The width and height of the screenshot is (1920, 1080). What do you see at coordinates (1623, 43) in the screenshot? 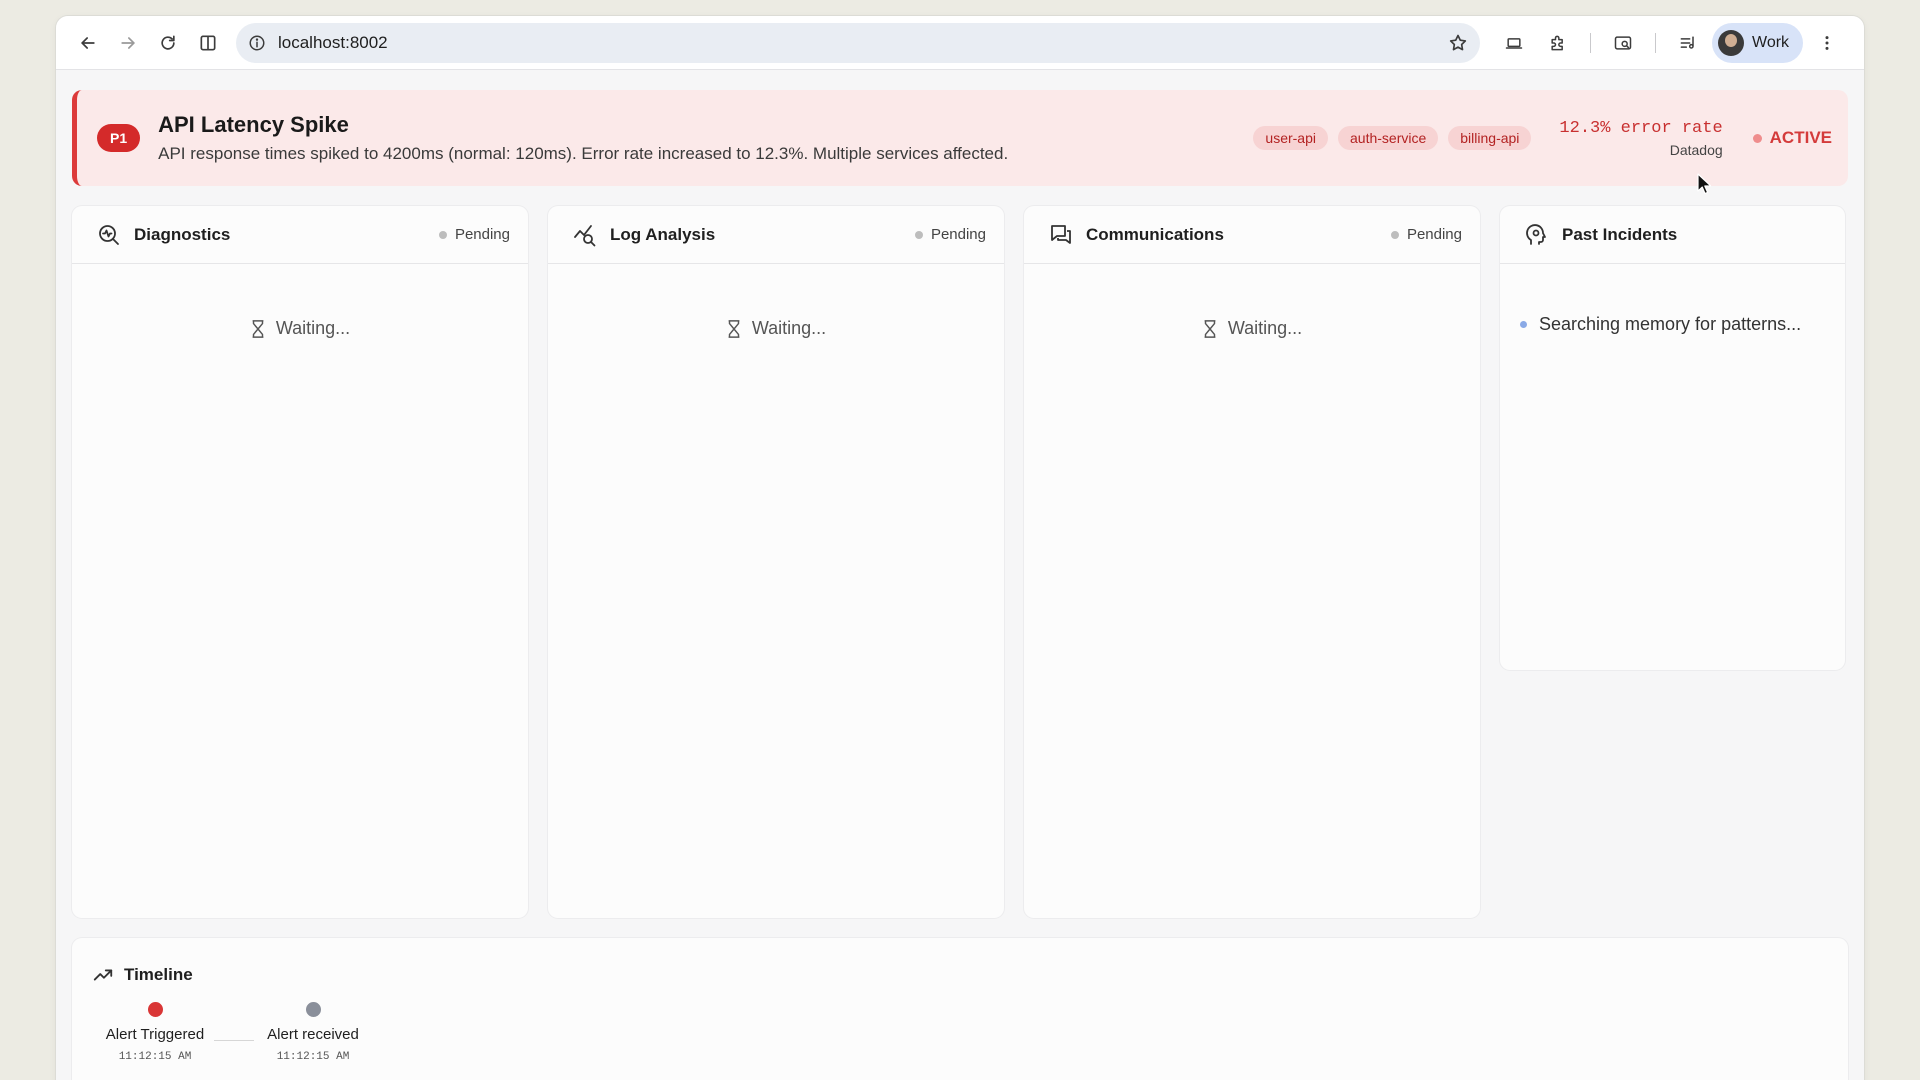
I see `tab-search-icon` at bounding box center [1623, 43].